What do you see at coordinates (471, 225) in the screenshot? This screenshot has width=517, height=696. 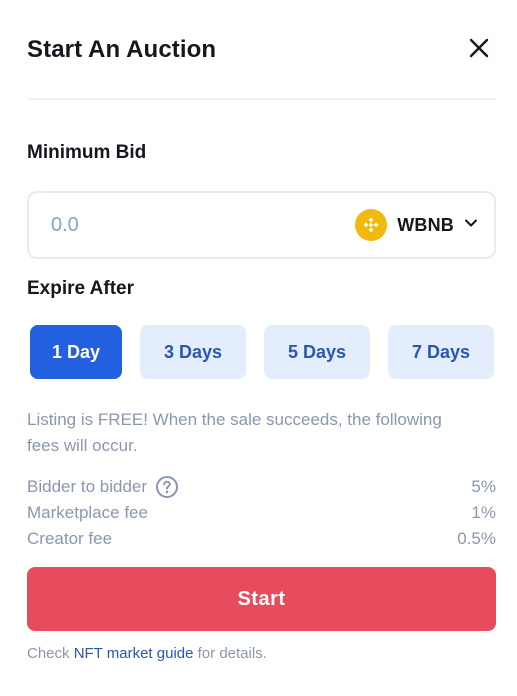 I see `chevron-down-icon` at bounding box center [471, 225].